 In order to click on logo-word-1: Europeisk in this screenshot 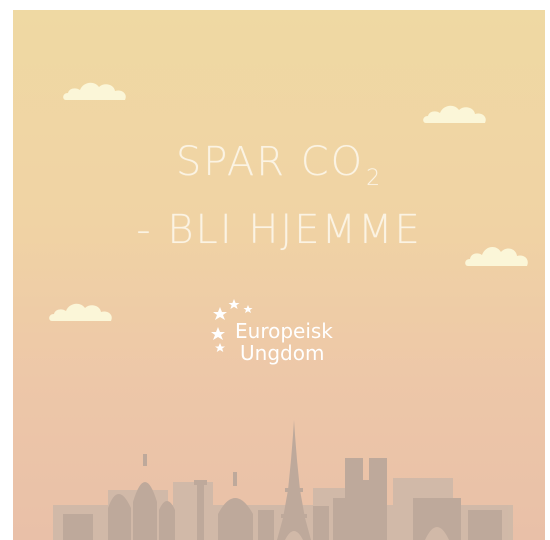, I will do `click(284, 331)`.